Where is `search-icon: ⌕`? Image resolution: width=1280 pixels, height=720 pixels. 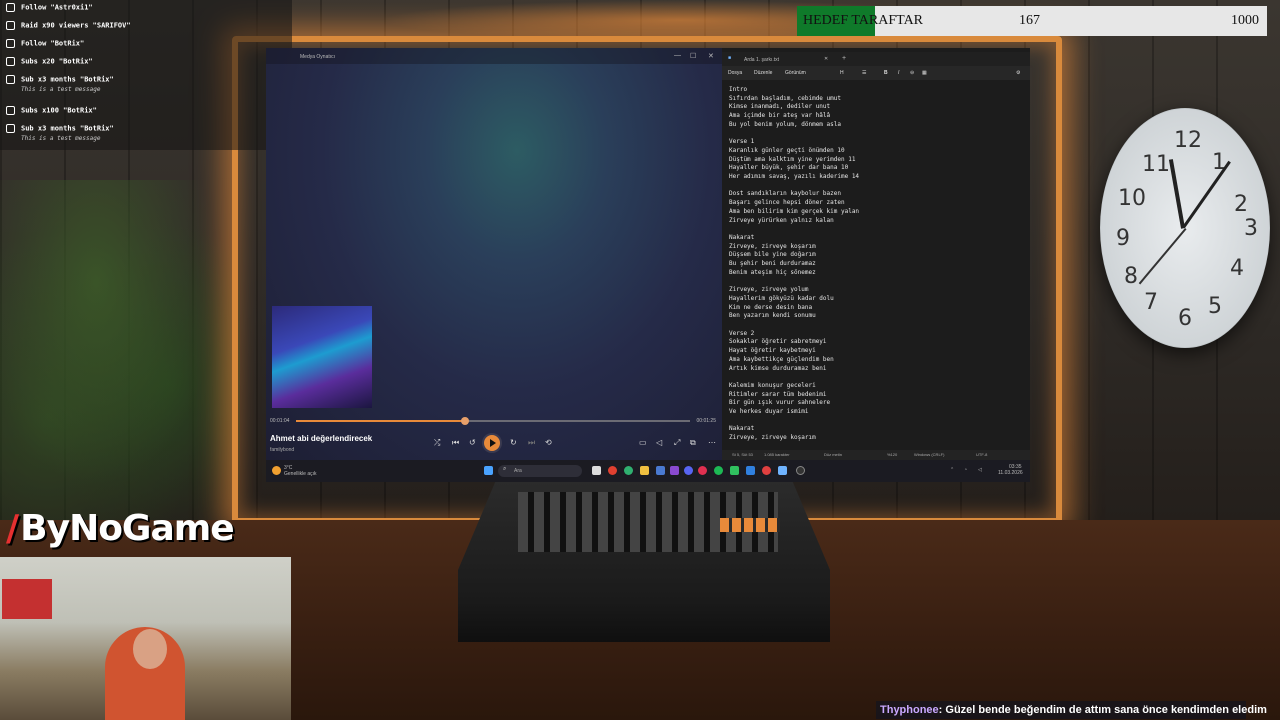
search-icon: ⌕ is located at coordinates (505, 469).